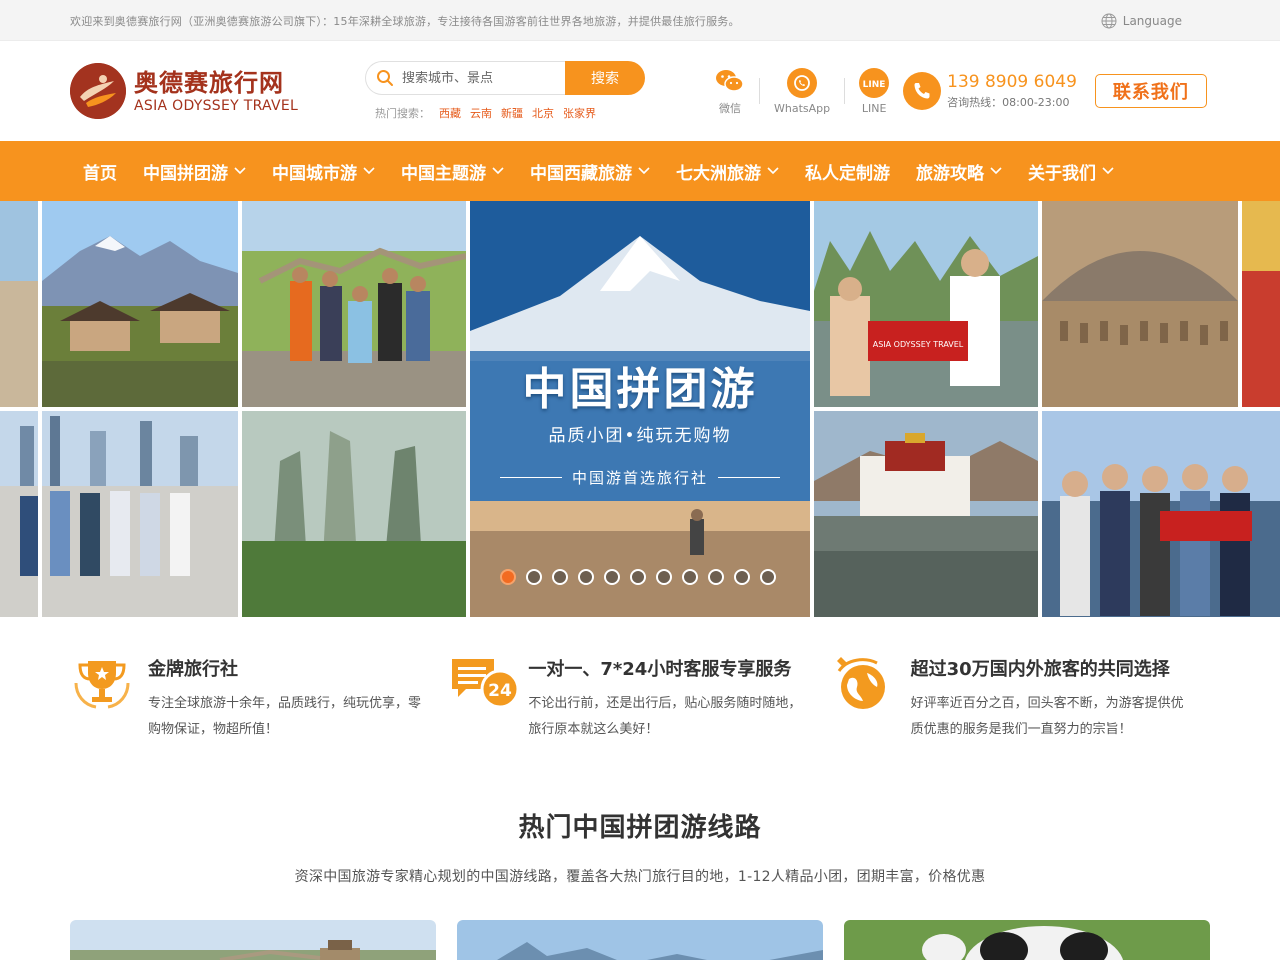  Describe the element at coordinates (443, 173) in the screenshot. I see `nav-item-label: 中国主题游` at that location.